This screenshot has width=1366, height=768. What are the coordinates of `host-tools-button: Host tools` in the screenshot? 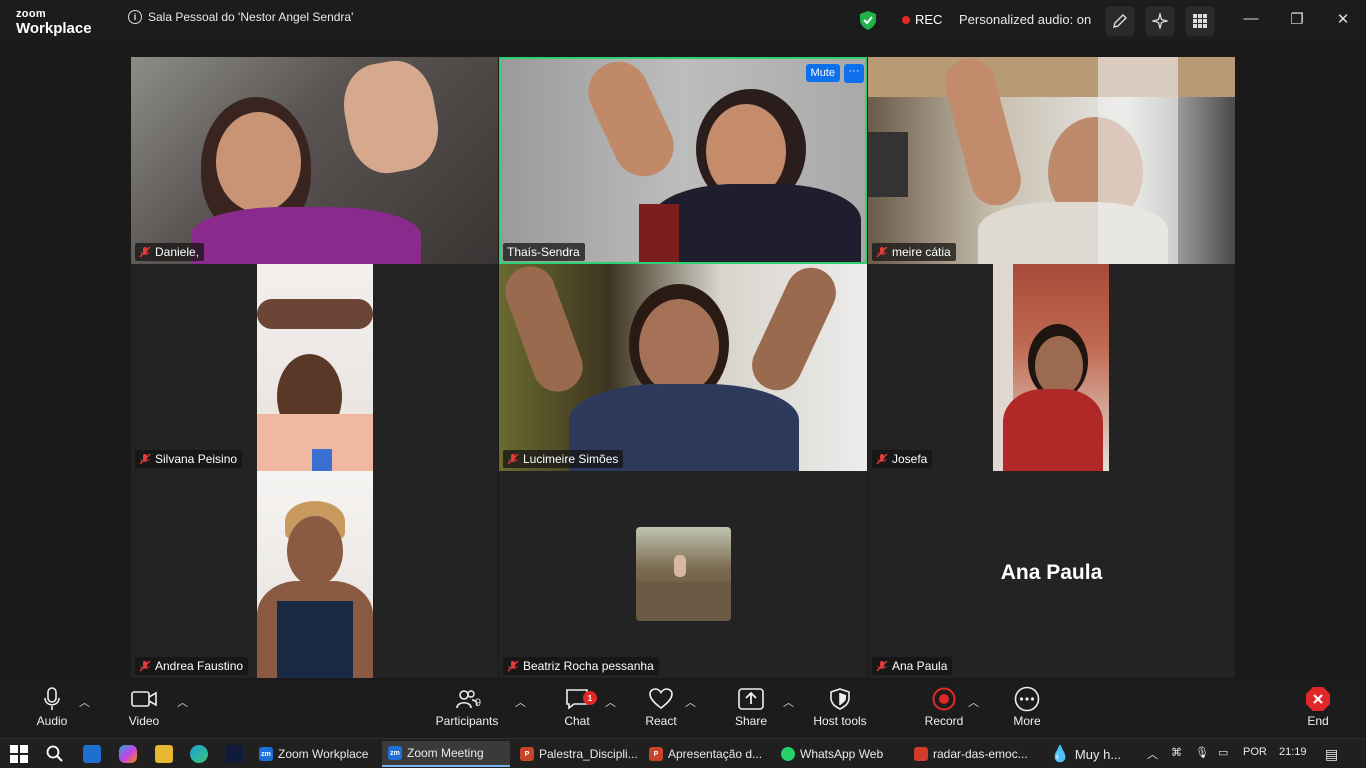 It's located at (840, 707).